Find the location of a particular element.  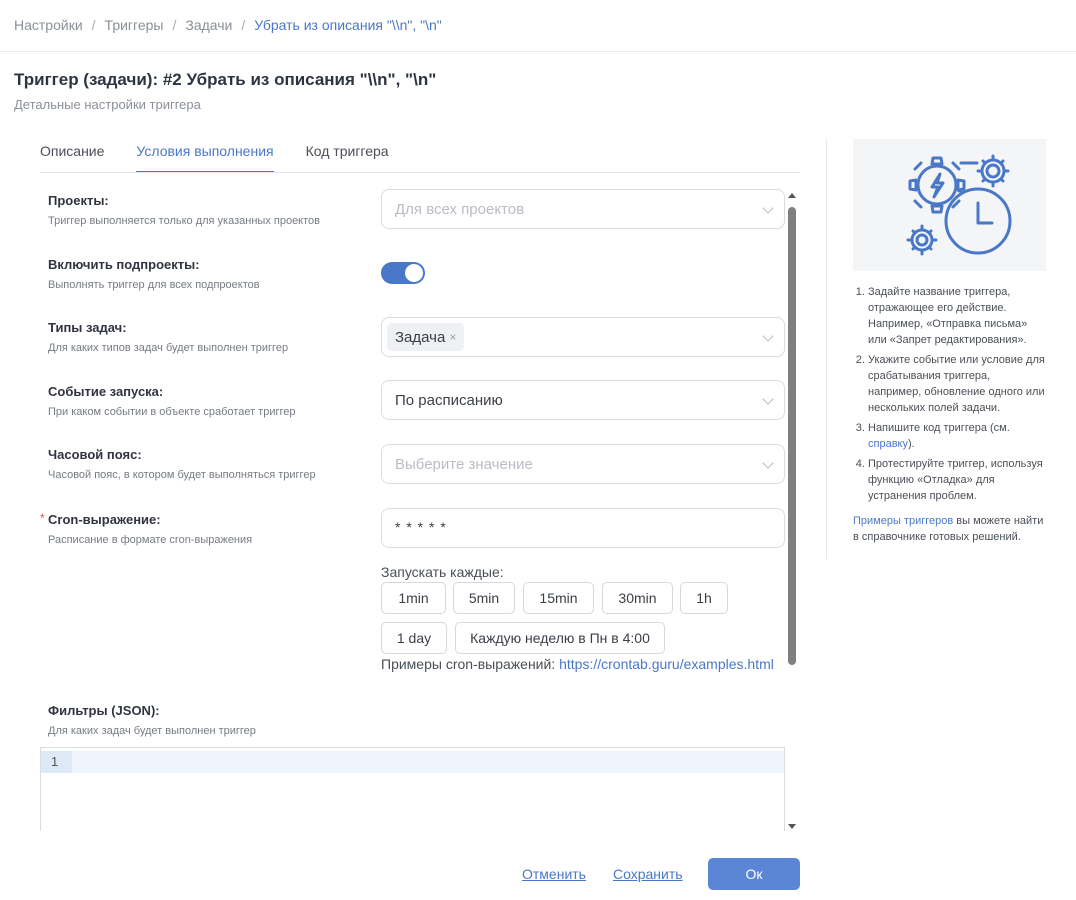

projects-label: Проекты: is located at coordinates (78, 200).